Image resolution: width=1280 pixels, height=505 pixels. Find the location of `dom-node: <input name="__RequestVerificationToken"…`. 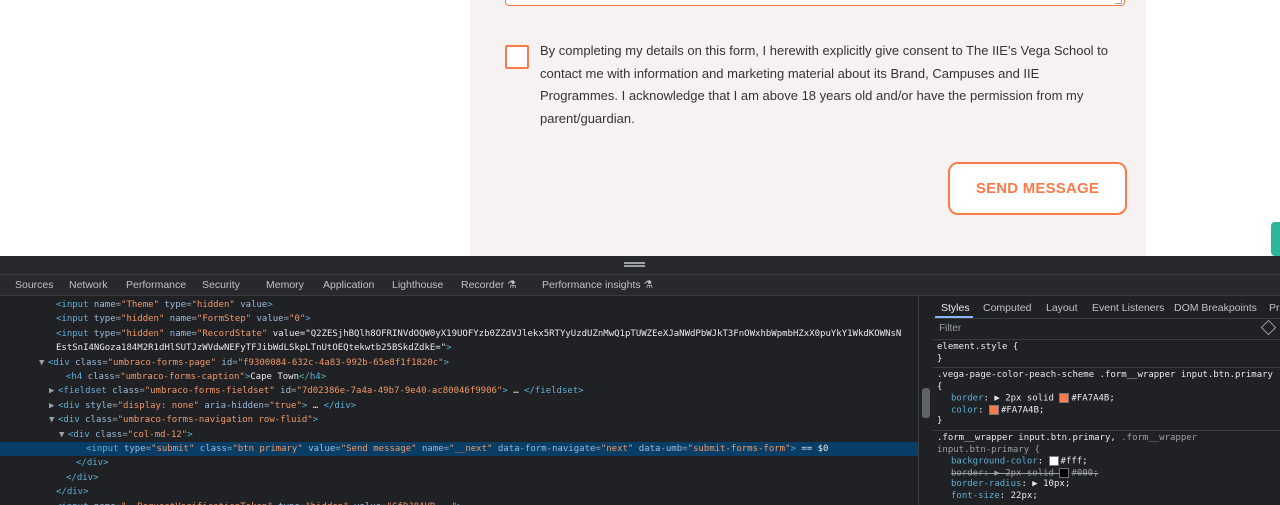

dom-node: <input name="__RequestVerificationToken"… is located at coordinates (459, 502).